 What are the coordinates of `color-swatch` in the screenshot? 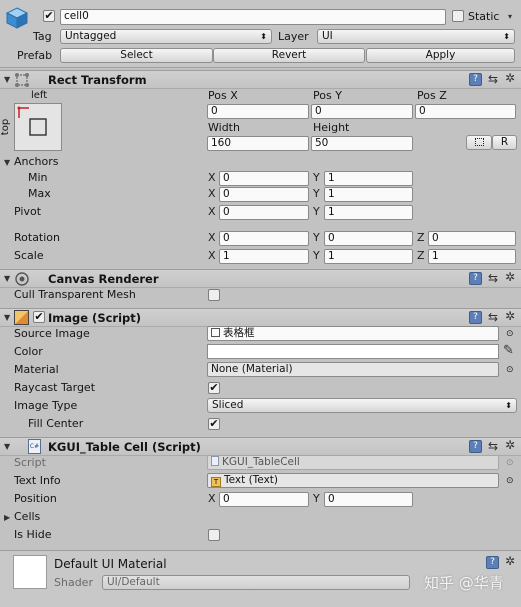 It's located at (353, 351).